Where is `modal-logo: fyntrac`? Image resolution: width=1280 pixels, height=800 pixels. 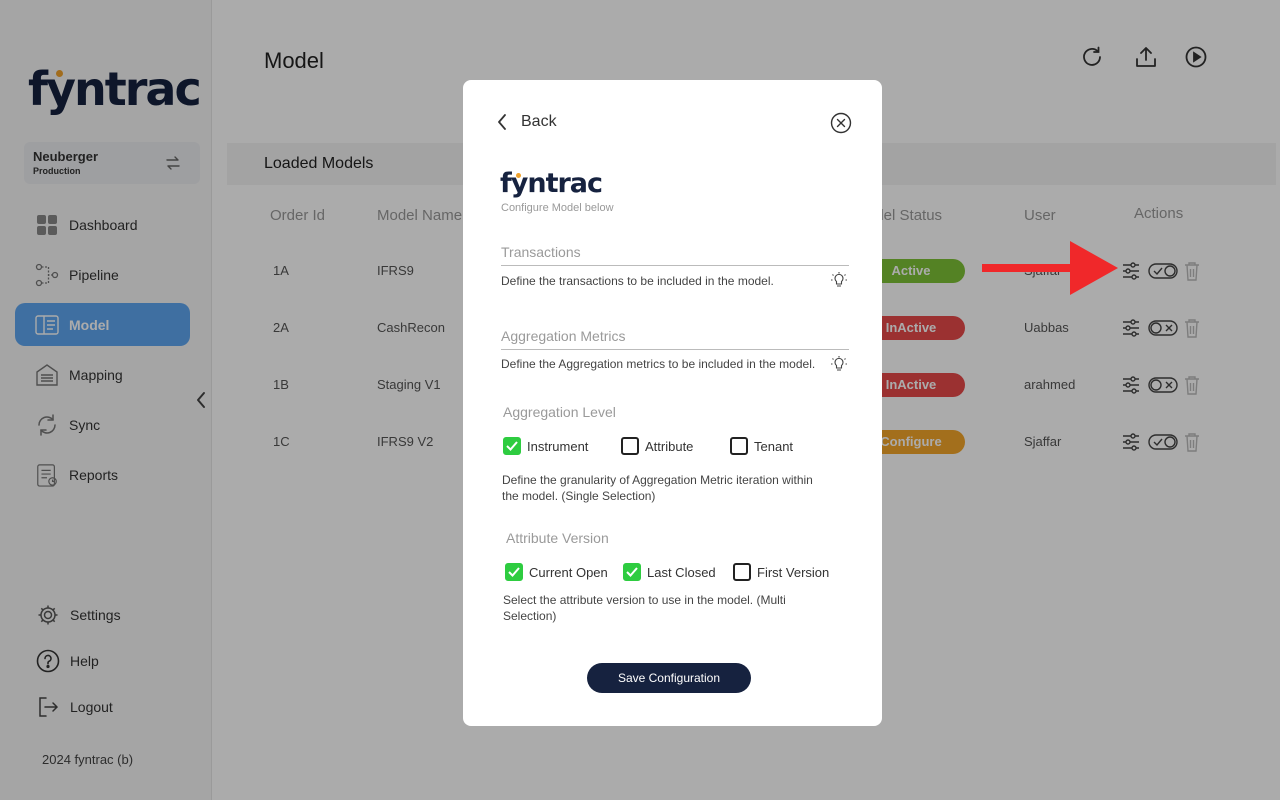
modal-logo: fyntrac is located at coordinates (551, 183).